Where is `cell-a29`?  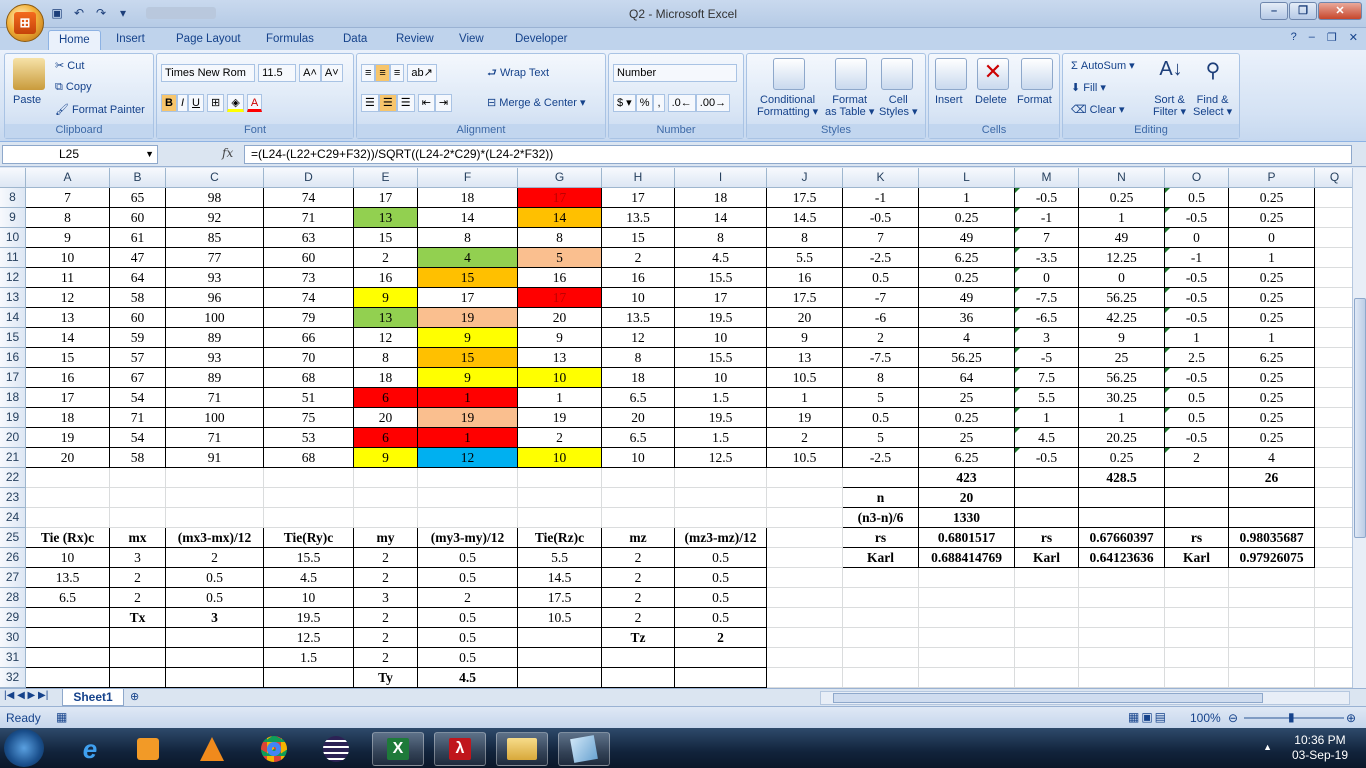
cell-a29 is located at coordinates (68, 618).